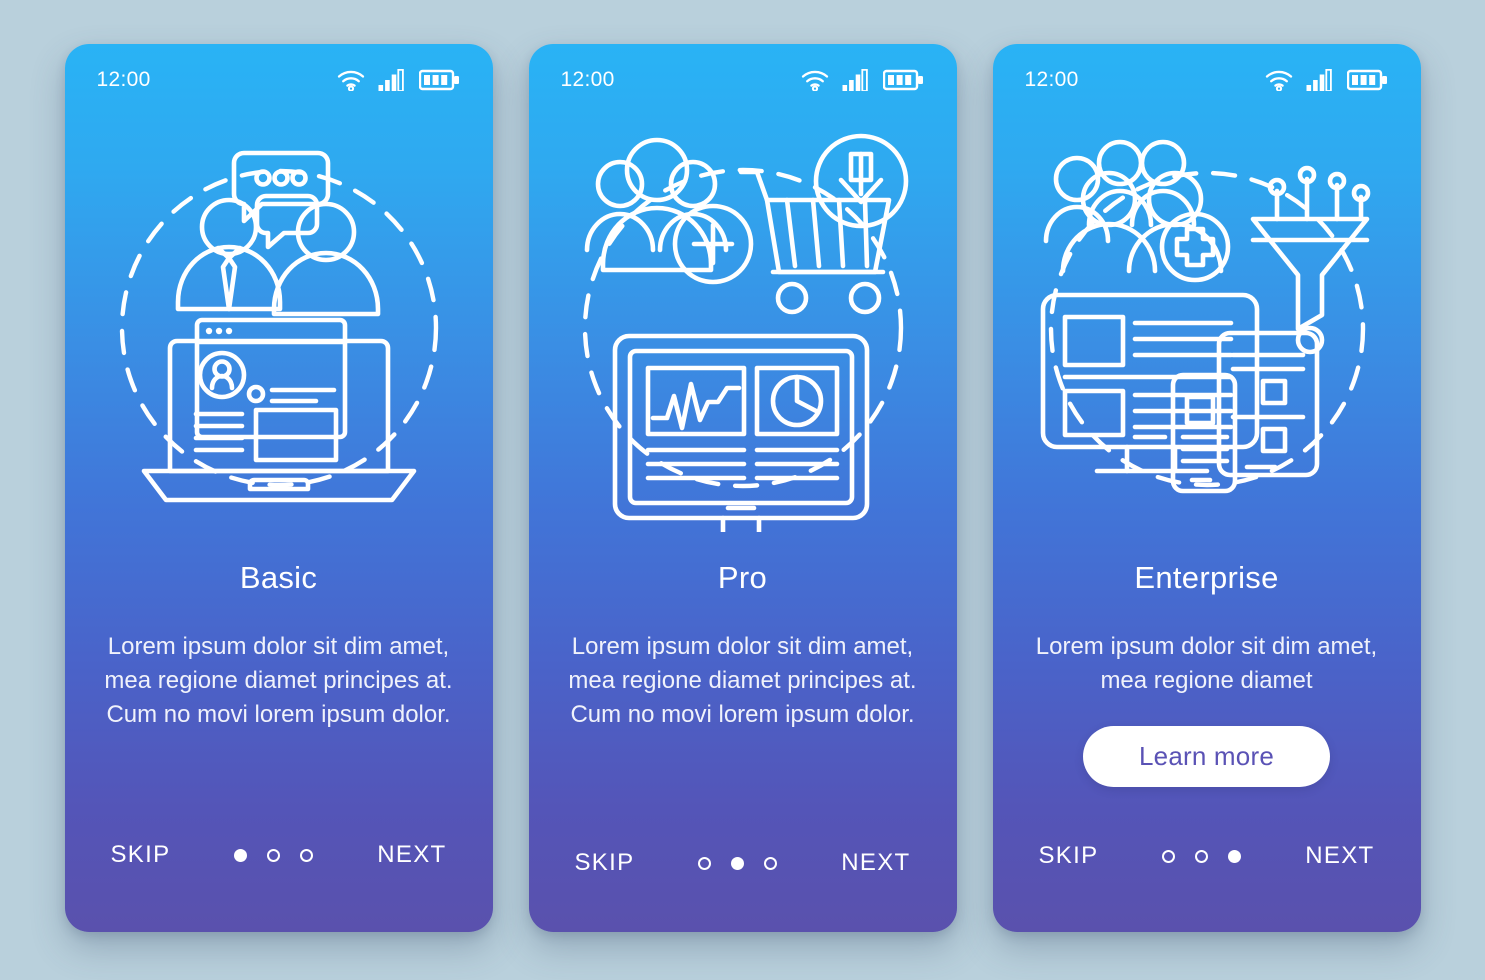 The image size is (1485, 980). I want to click on learn-more-button: Learn more, so click(1206, 757).